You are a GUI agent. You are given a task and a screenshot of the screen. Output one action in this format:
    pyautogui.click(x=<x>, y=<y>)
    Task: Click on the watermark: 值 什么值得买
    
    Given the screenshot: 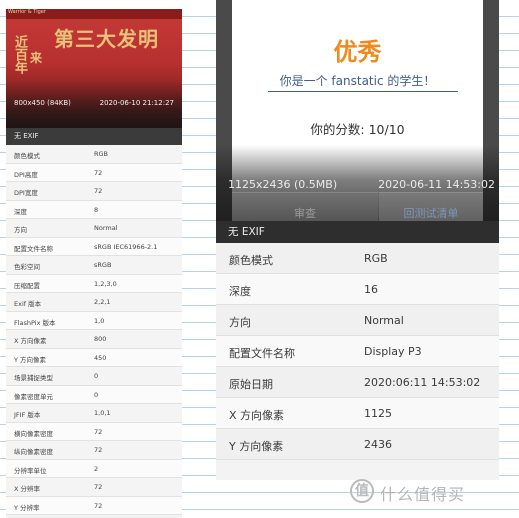 What is the action you would take?
    pyautogui.click(x=430, y=492)
    